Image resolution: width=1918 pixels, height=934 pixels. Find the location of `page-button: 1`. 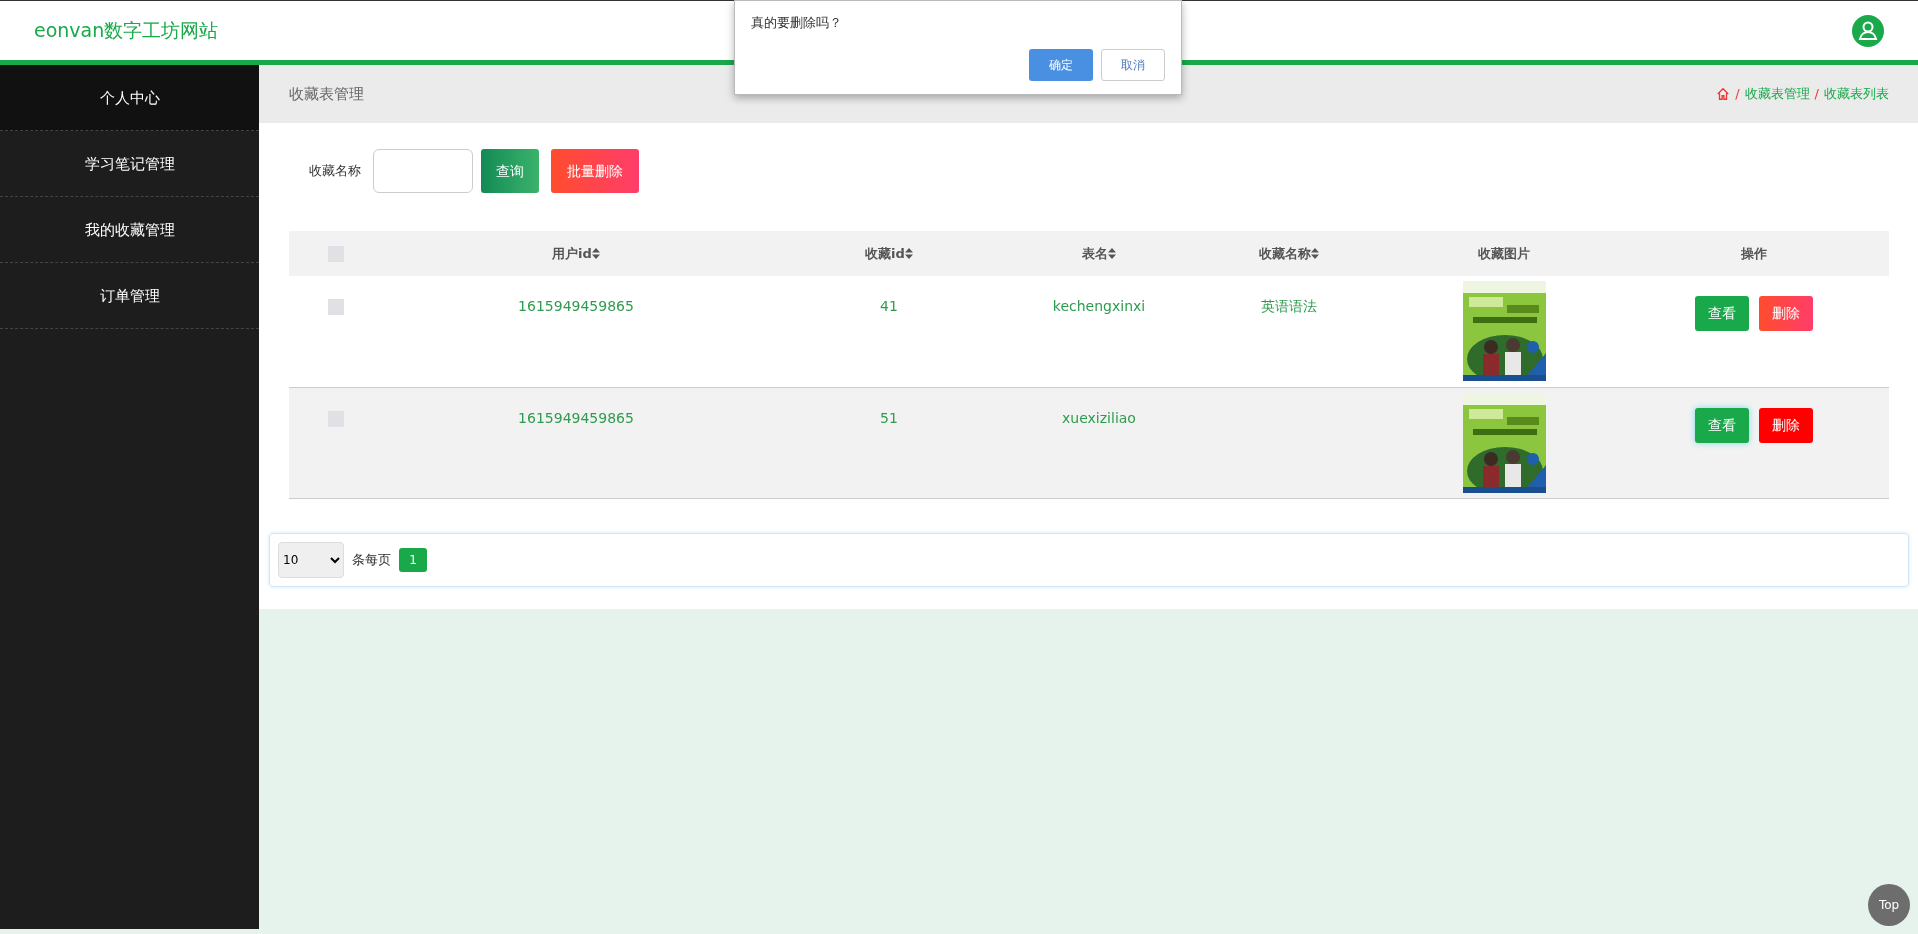

page-button: 1 is located at coordinates (413, 559).